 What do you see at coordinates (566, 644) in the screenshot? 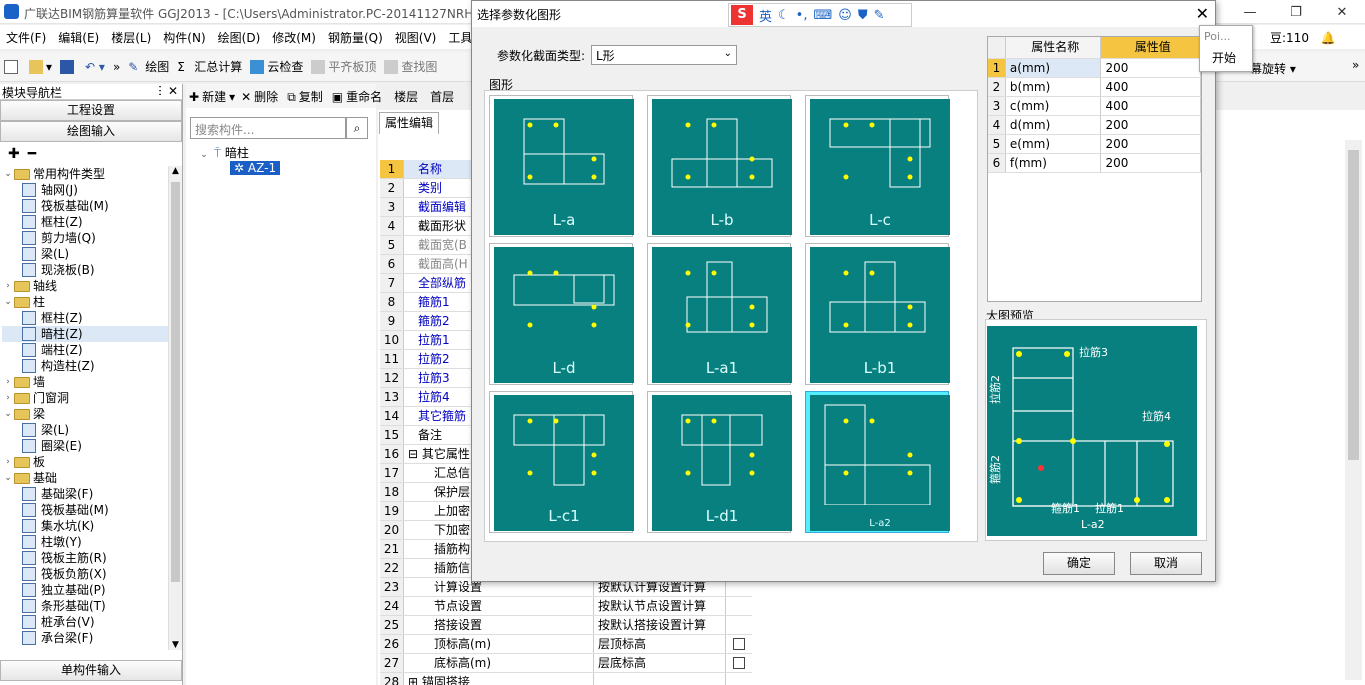
I see `property-row: 26 顶标高(m) 层顶标高` at bounding box center [566, 644].